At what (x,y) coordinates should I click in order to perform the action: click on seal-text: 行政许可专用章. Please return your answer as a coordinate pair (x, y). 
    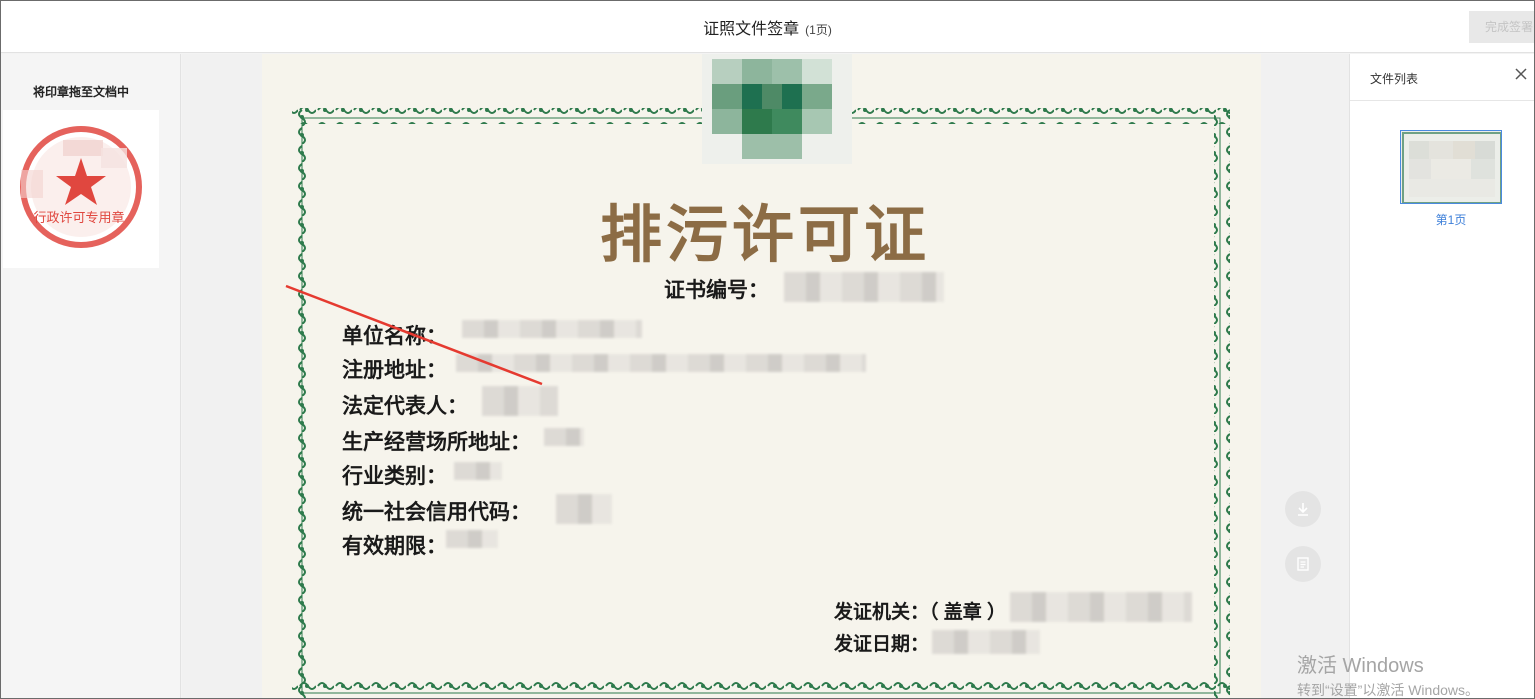
    Looking at the image, I should click on (78, 217).